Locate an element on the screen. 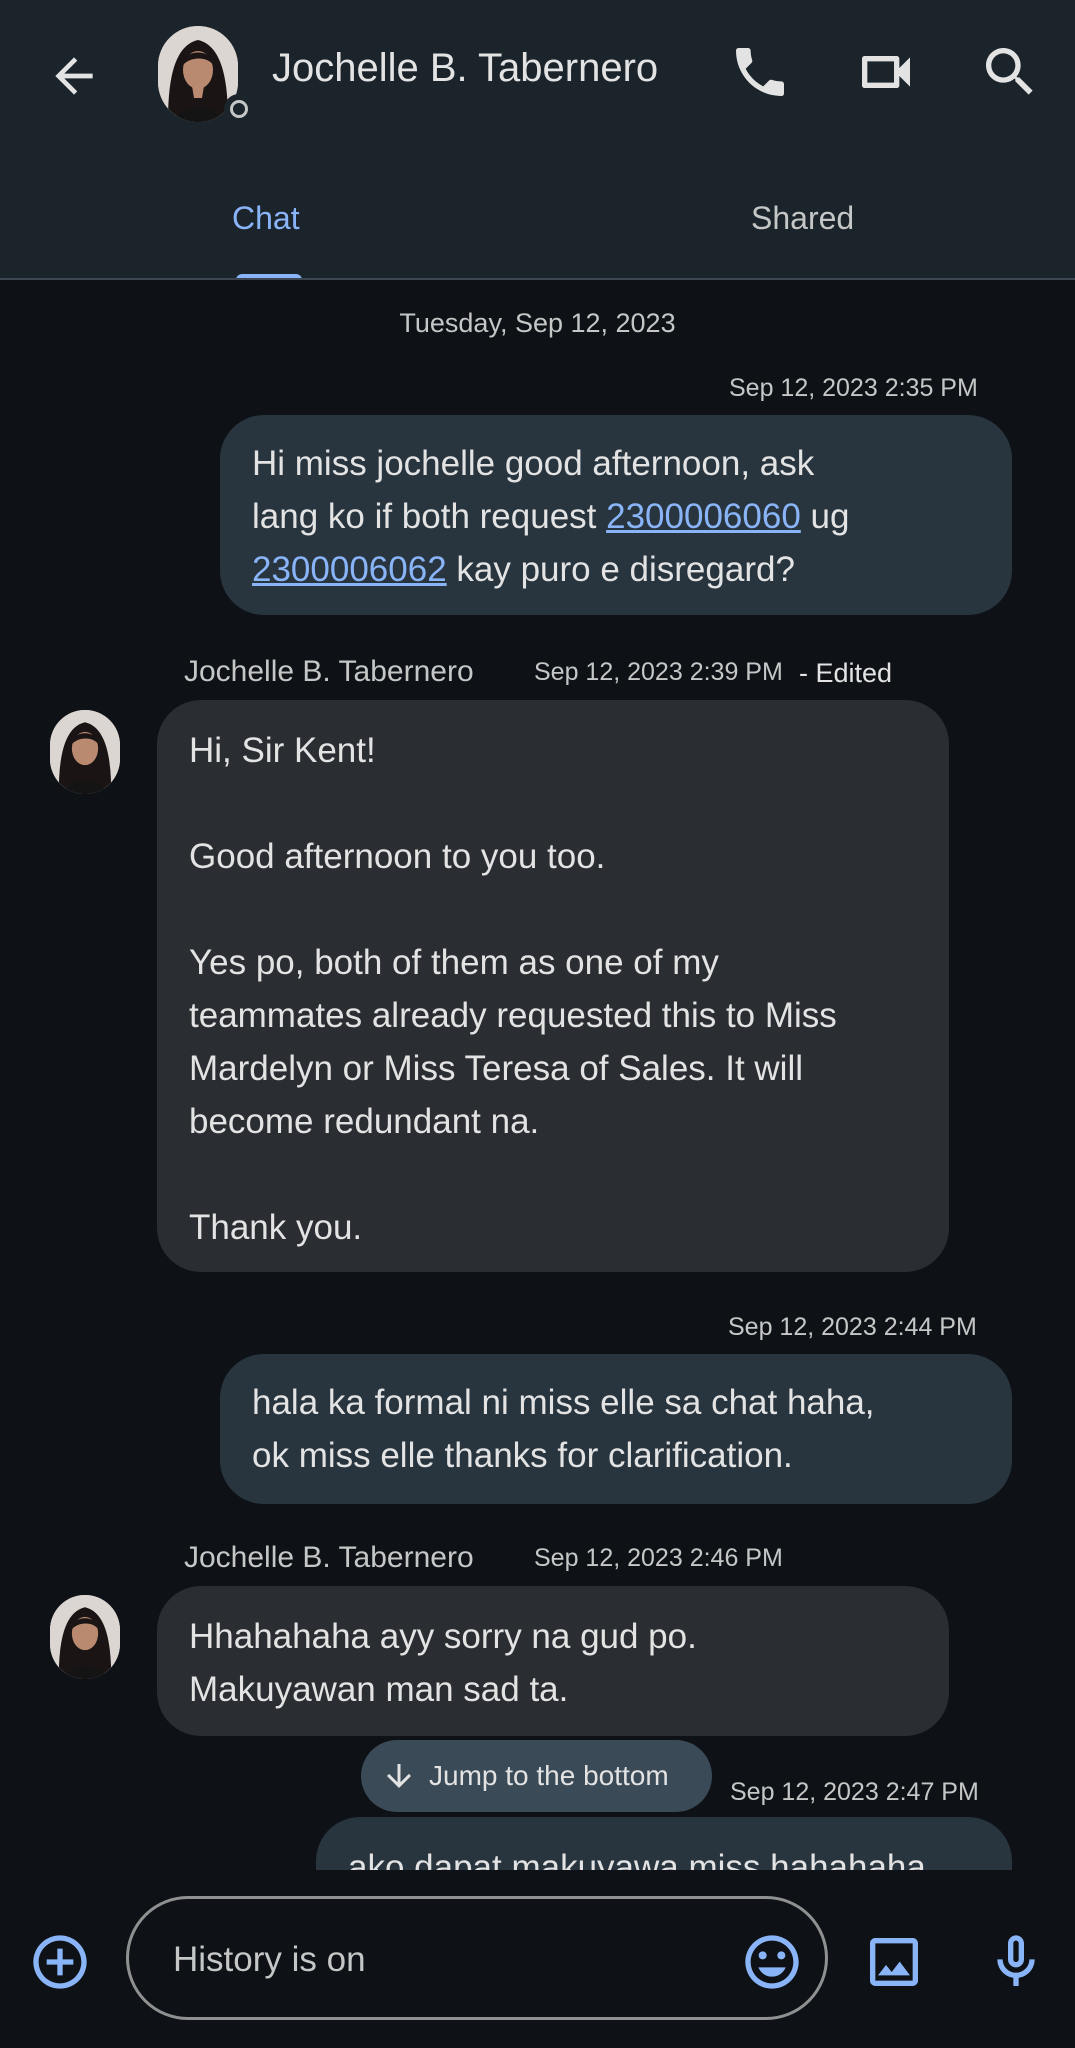  image-icon is located at coordinates (894, 1962).